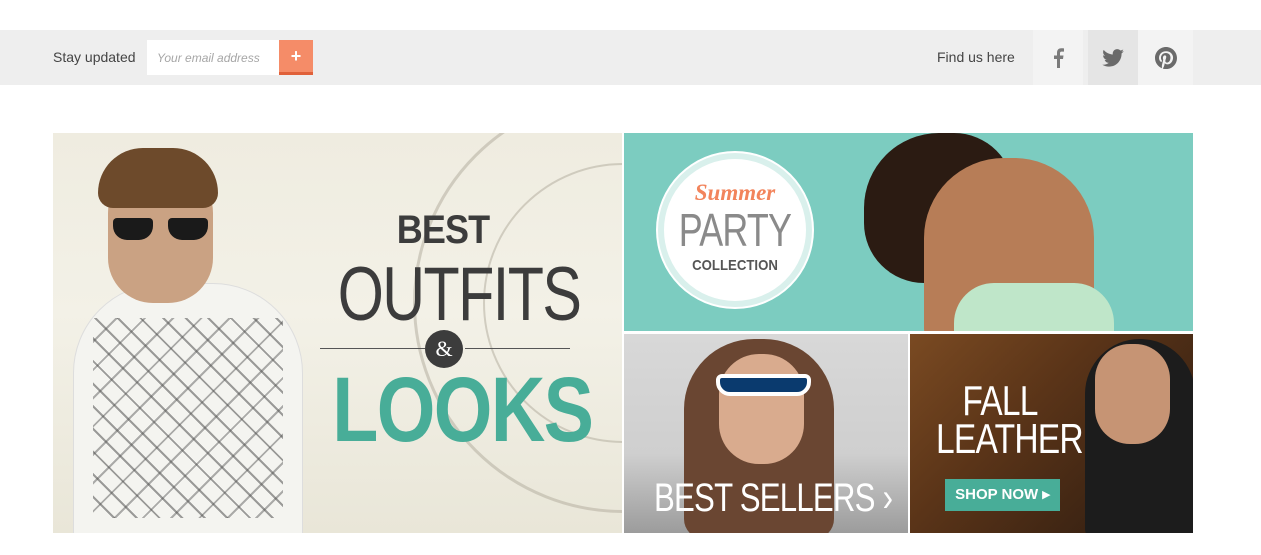  I want to click on banner-best-sellers: BEST SELLERS ›, so click(766, 433).